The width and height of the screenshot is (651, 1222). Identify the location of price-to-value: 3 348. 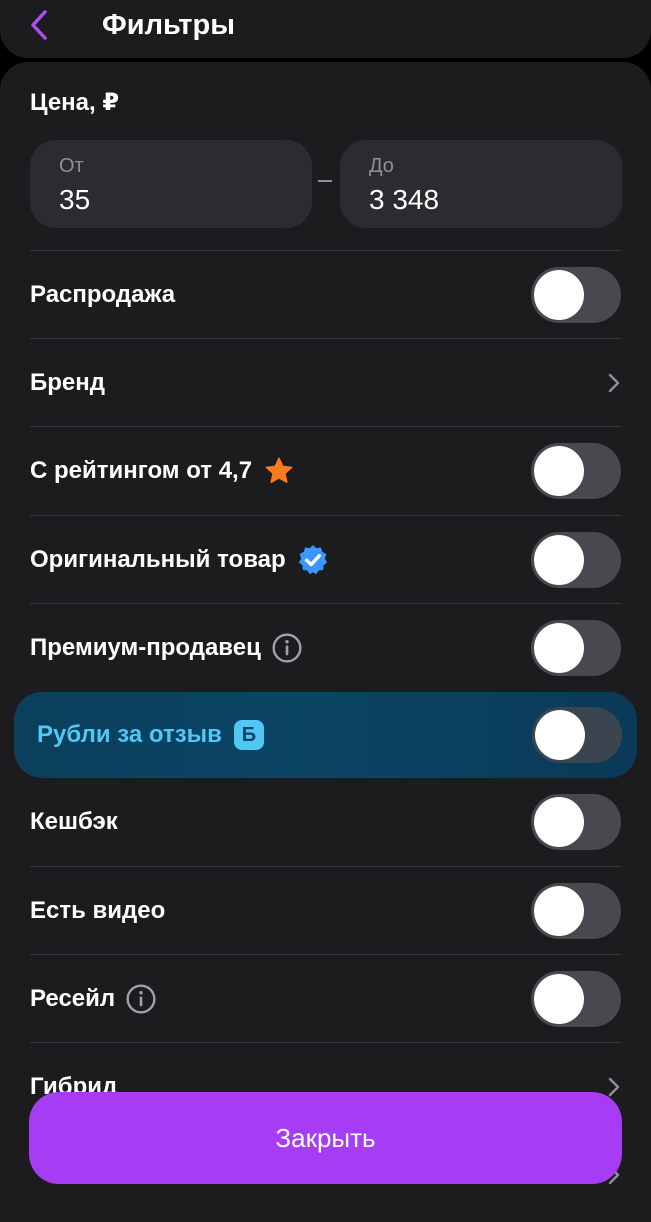
(404, 200).